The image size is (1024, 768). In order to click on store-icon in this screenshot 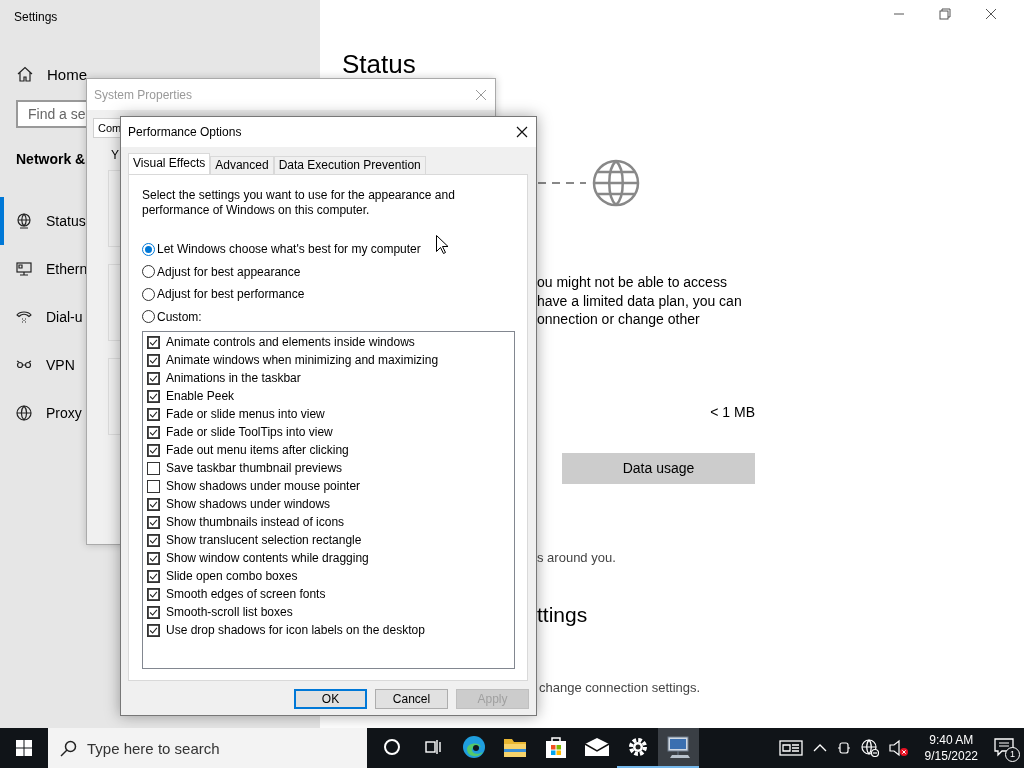, I will do `click(555, 747)`.